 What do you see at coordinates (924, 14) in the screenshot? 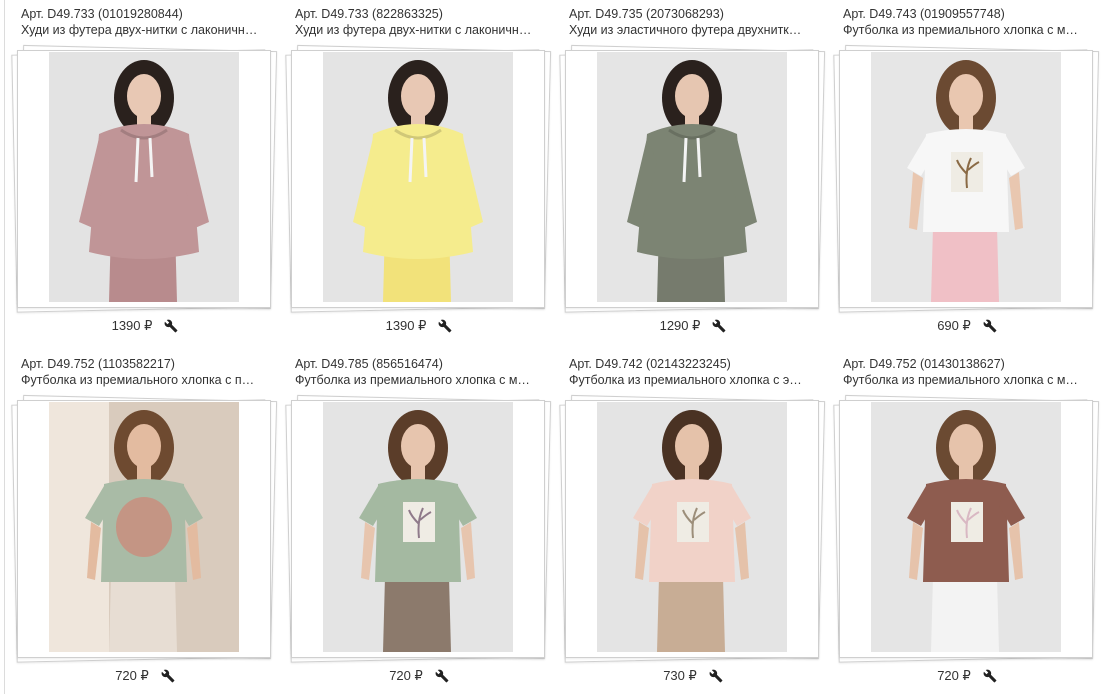
I see `product-sku: Арт. D49.743 (01909557748)` at bounding box center [924, 14].